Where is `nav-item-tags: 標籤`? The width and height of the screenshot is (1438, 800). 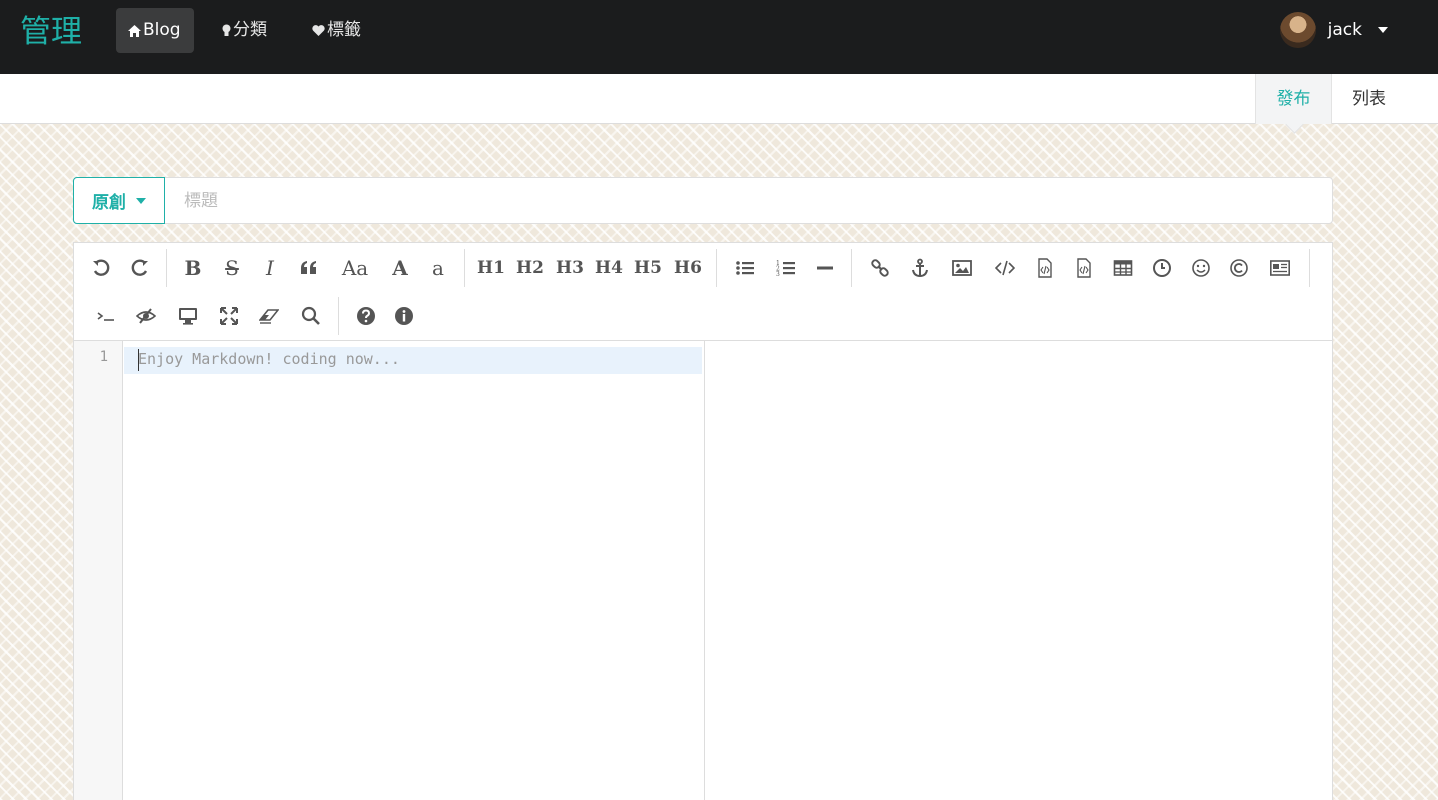 nav-item-tags: 標籤 is located at coordinates (336, 30).